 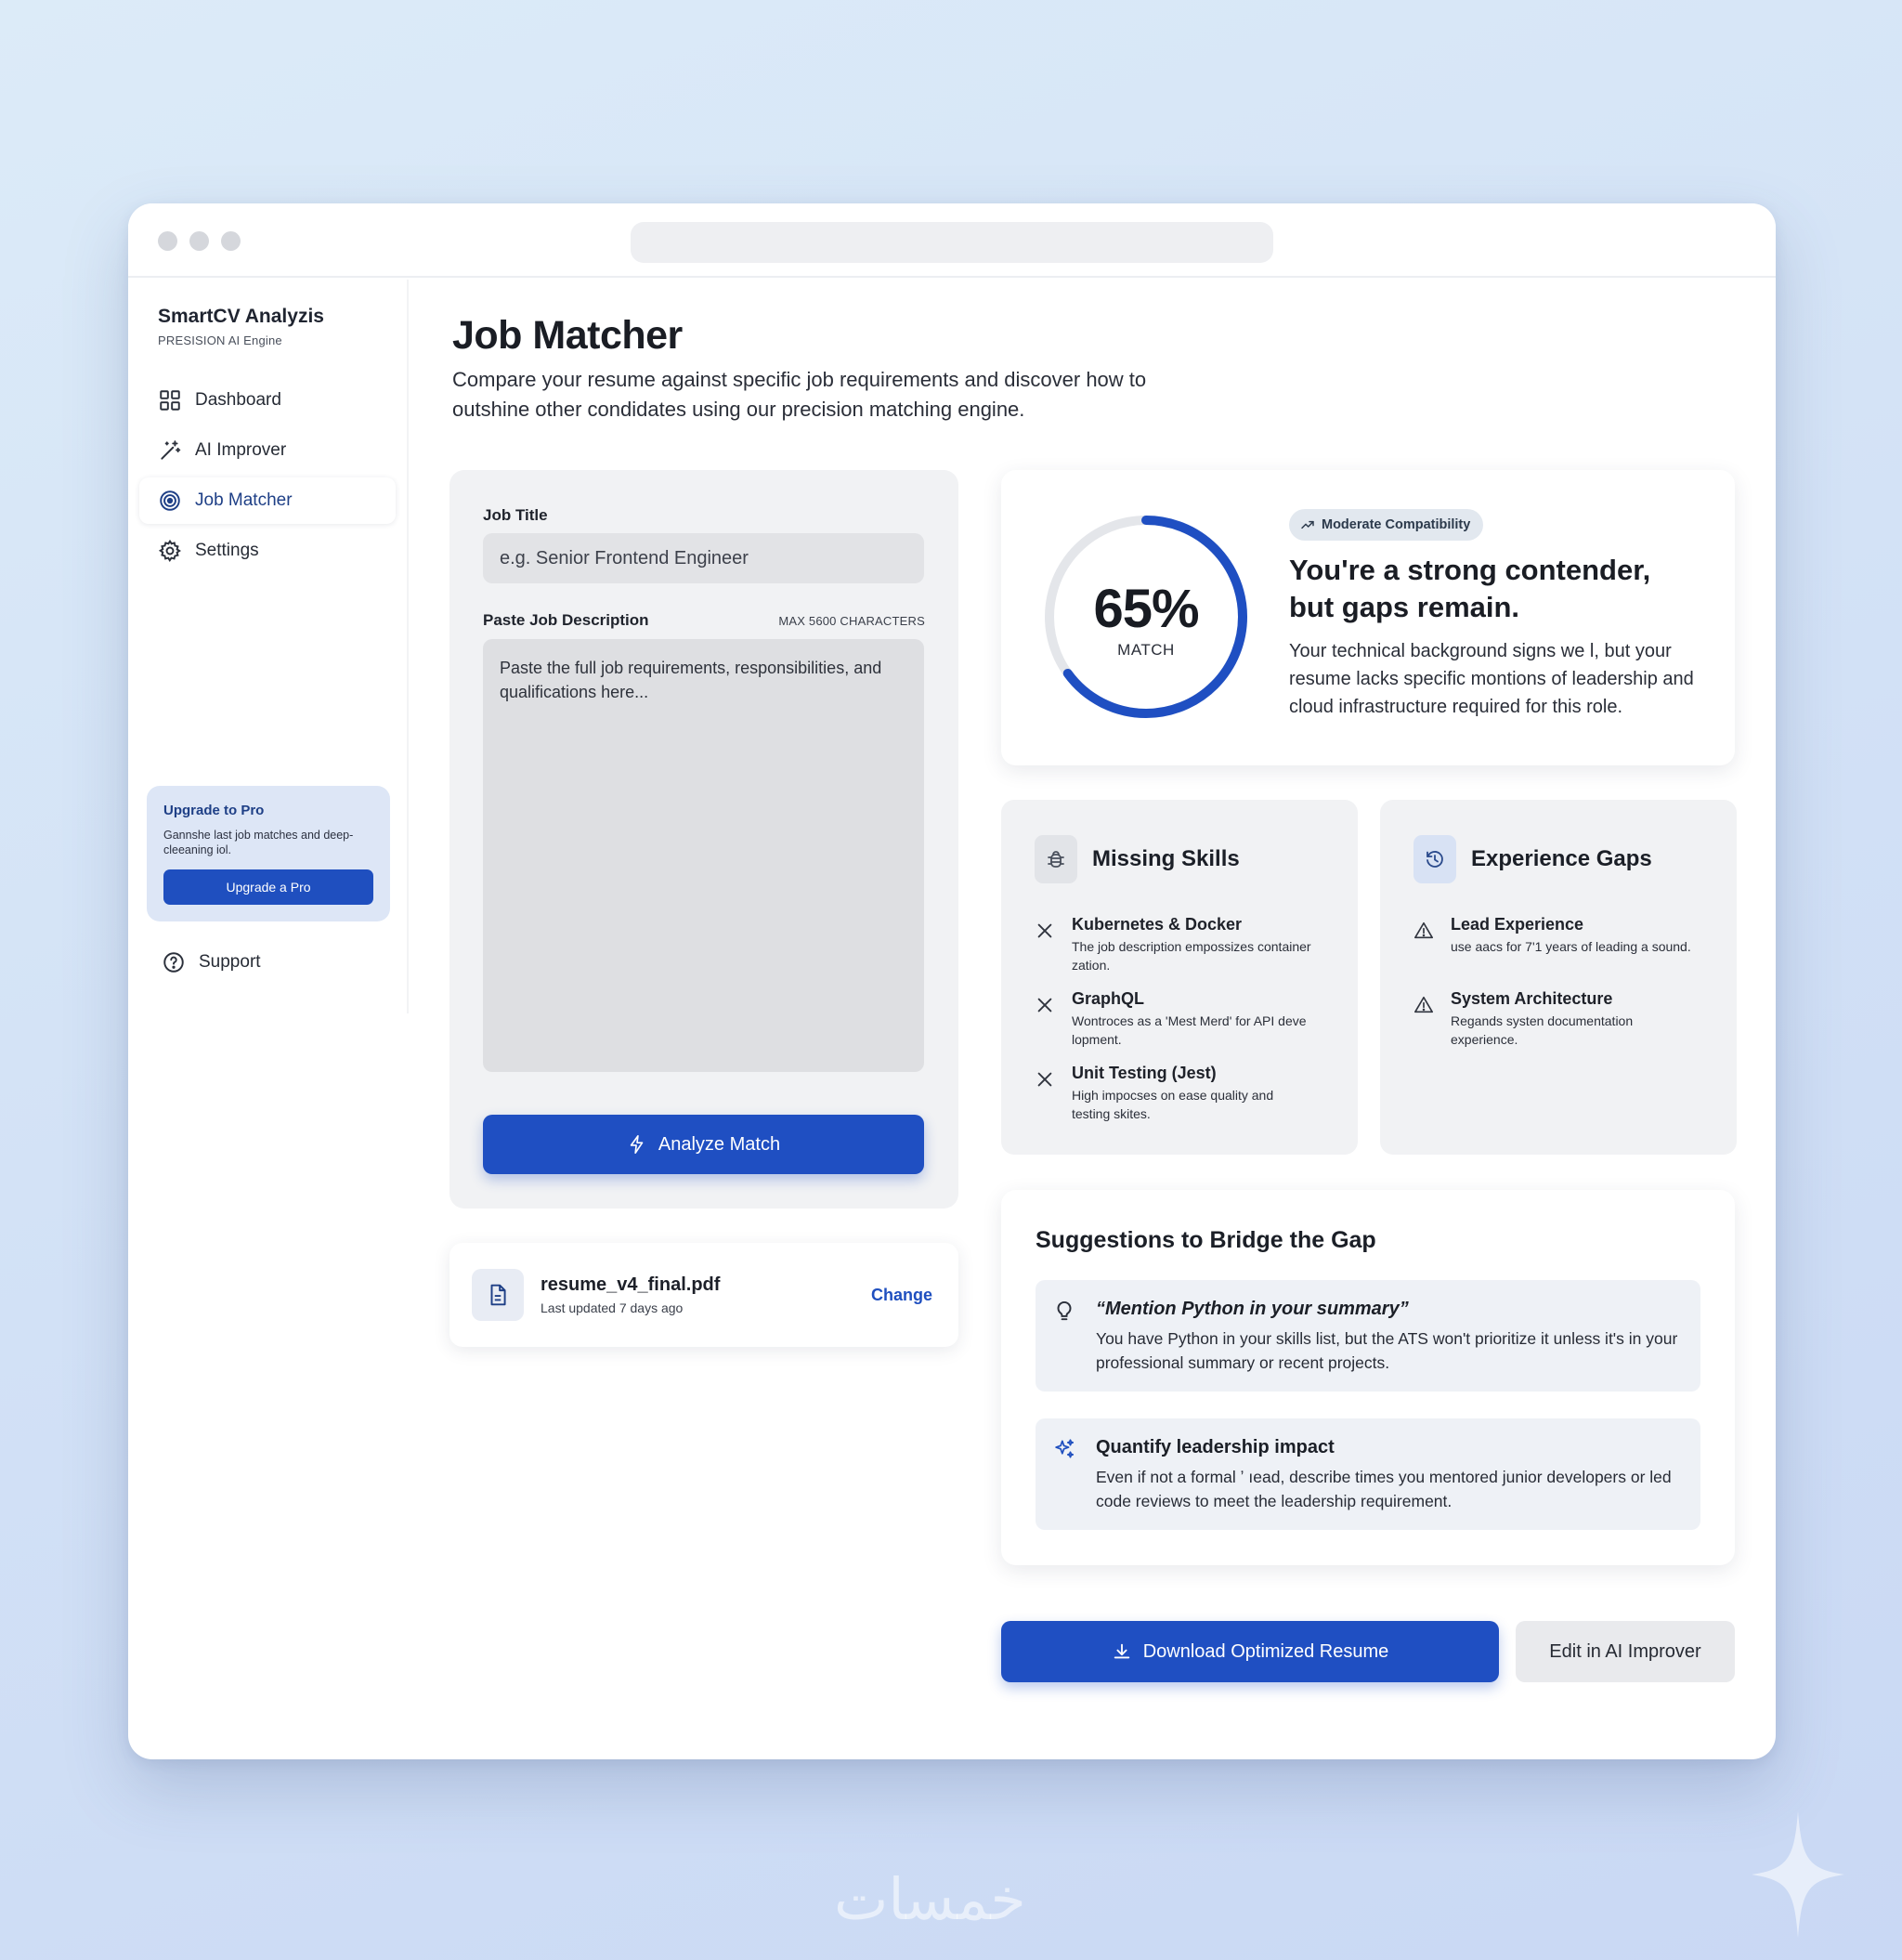 I want to click on missing-skills-title: Missing Skills, so click(x=1166, y=858).